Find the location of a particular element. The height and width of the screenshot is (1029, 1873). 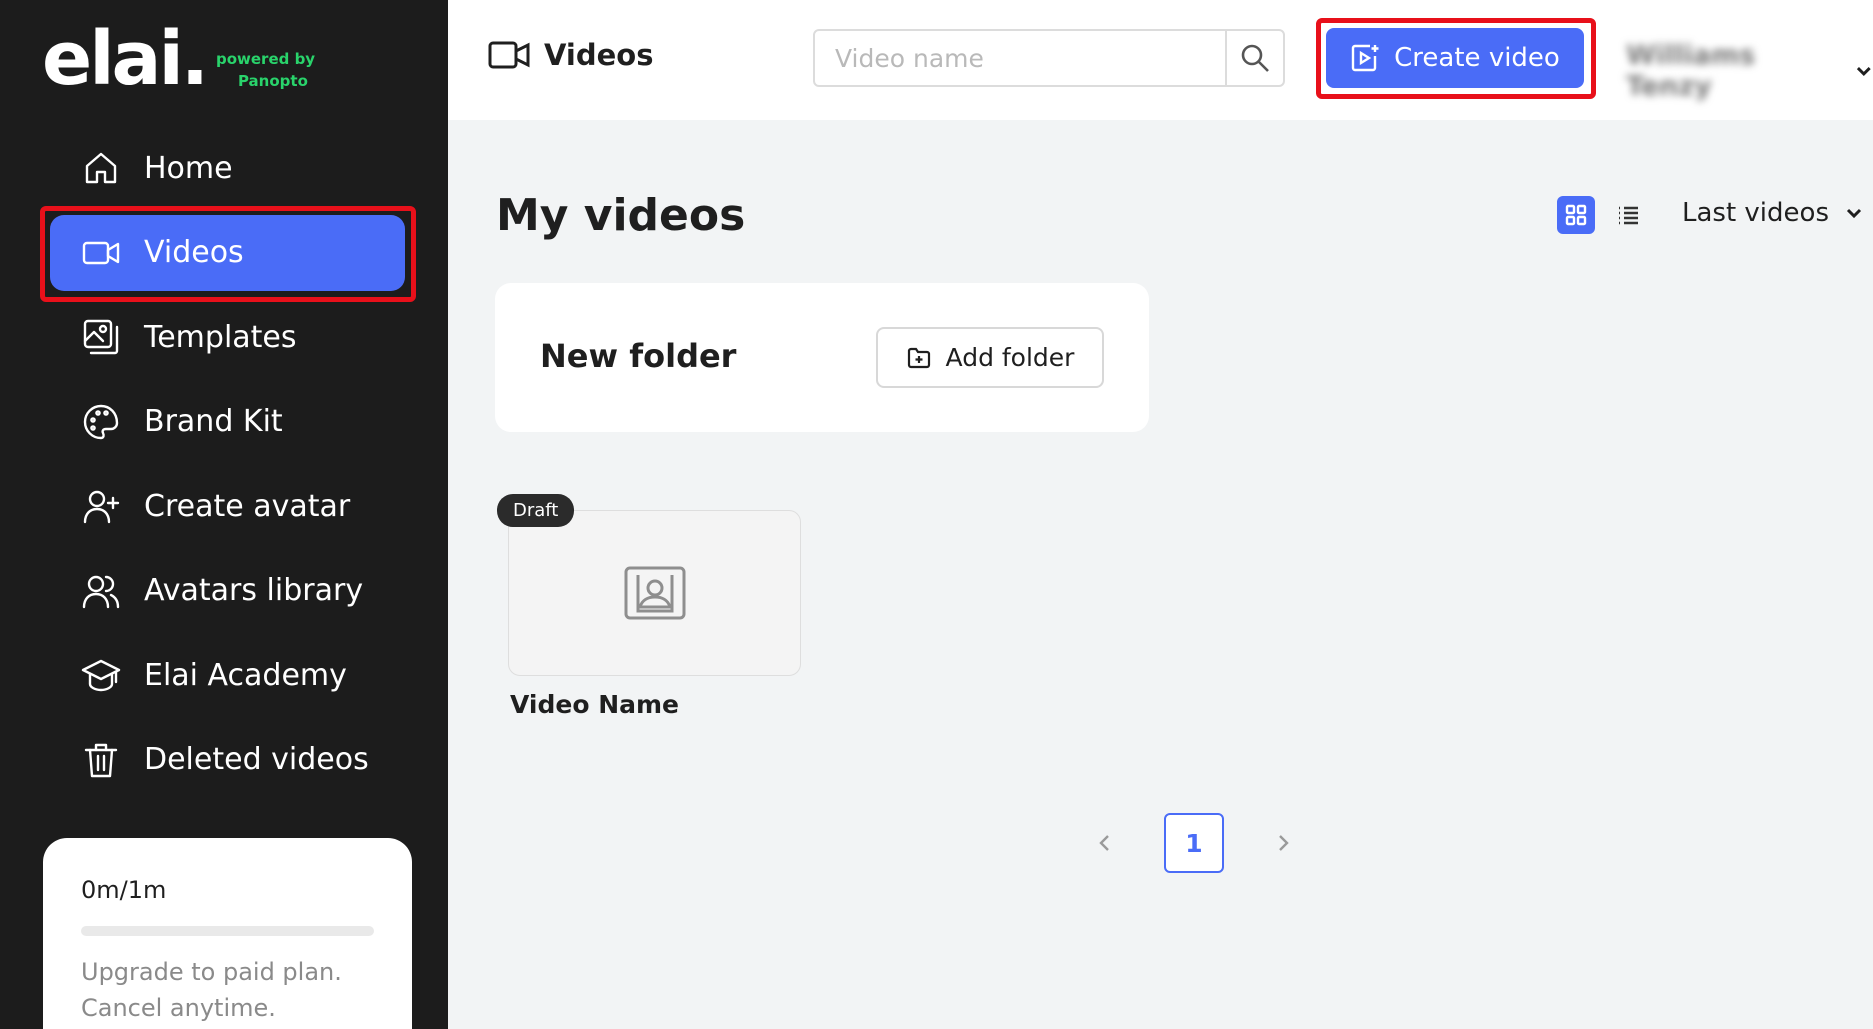

logo-powered-by: powered by Panopto is located at coordinates (265, 70).